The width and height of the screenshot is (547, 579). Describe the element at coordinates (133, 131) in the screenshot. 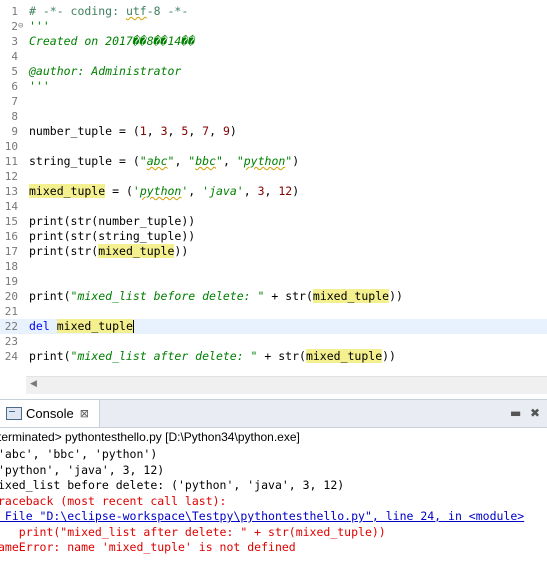

I see `code-text: number_tuple = (1, 3, 5, 7, 9)` at that location.